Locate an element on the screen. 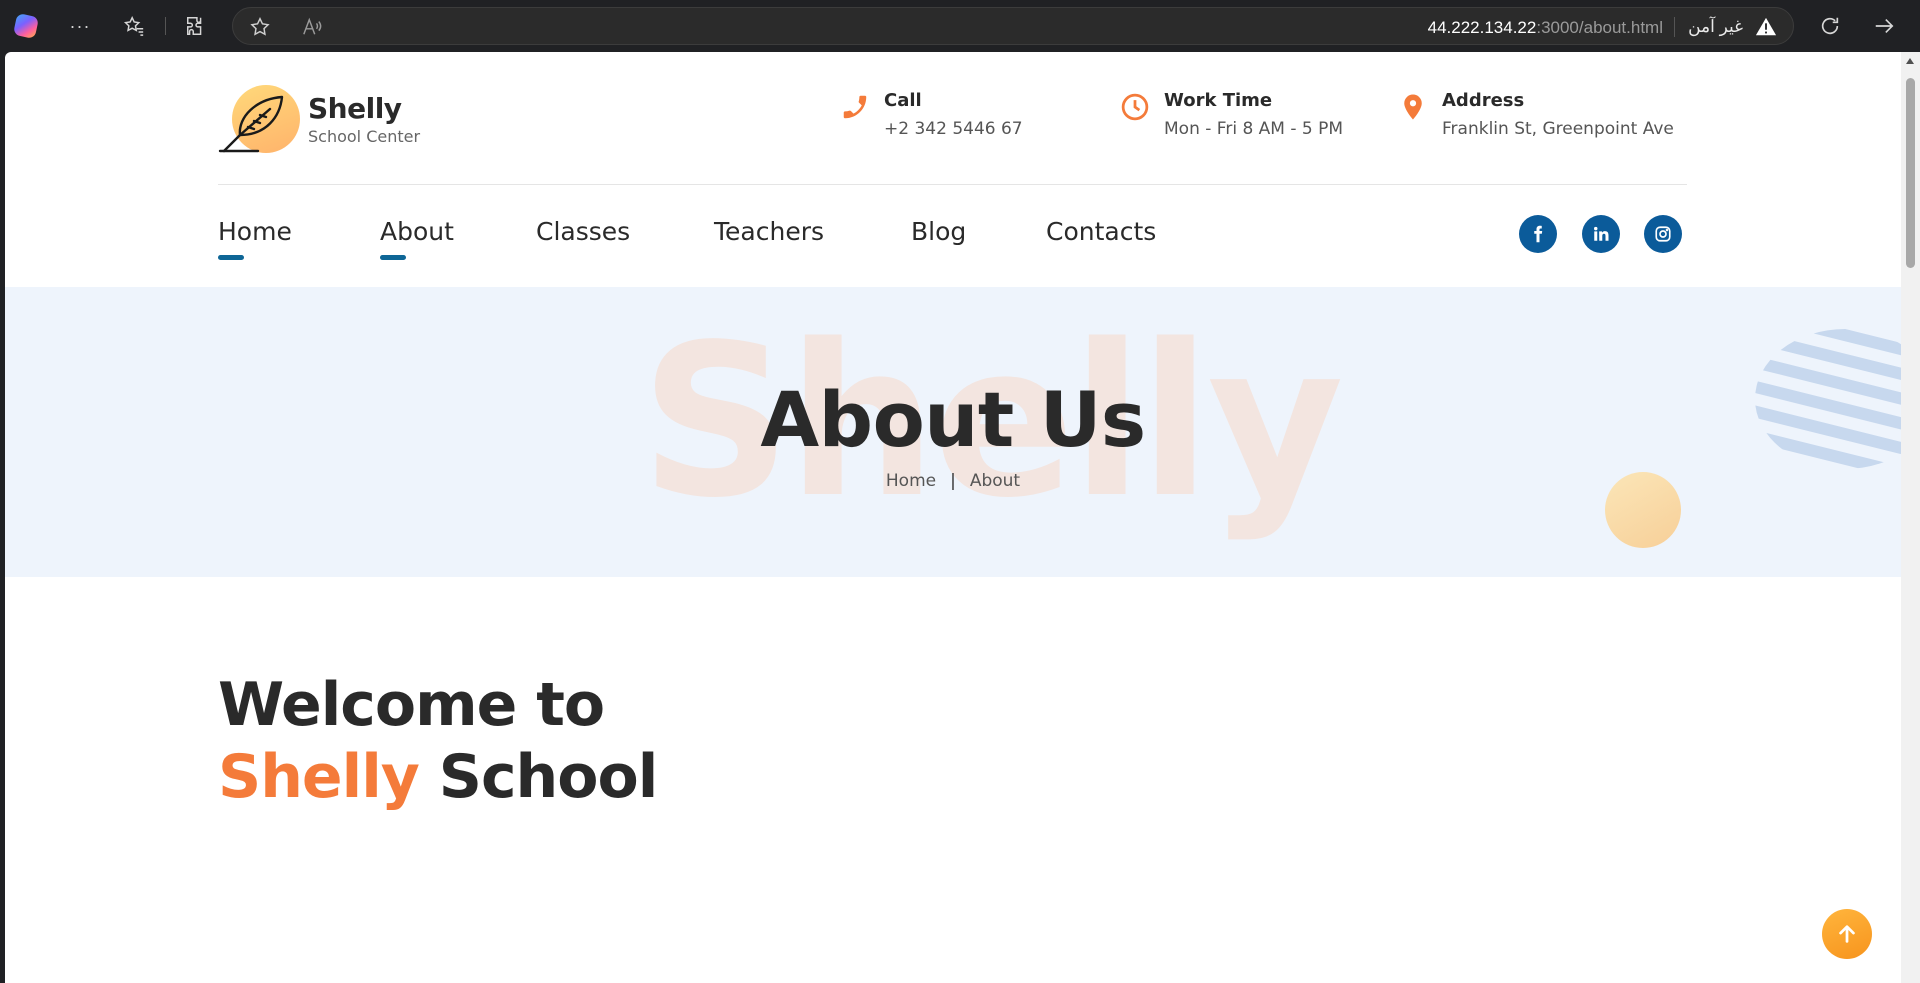  warning-icon is located at coordinates (1766, 27).